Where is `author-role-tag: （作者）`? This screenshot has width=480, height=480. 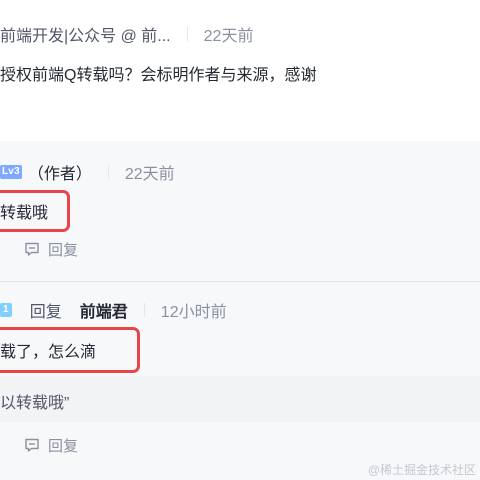 author-role-tag: （作者） is located at coordinates (59, 174).